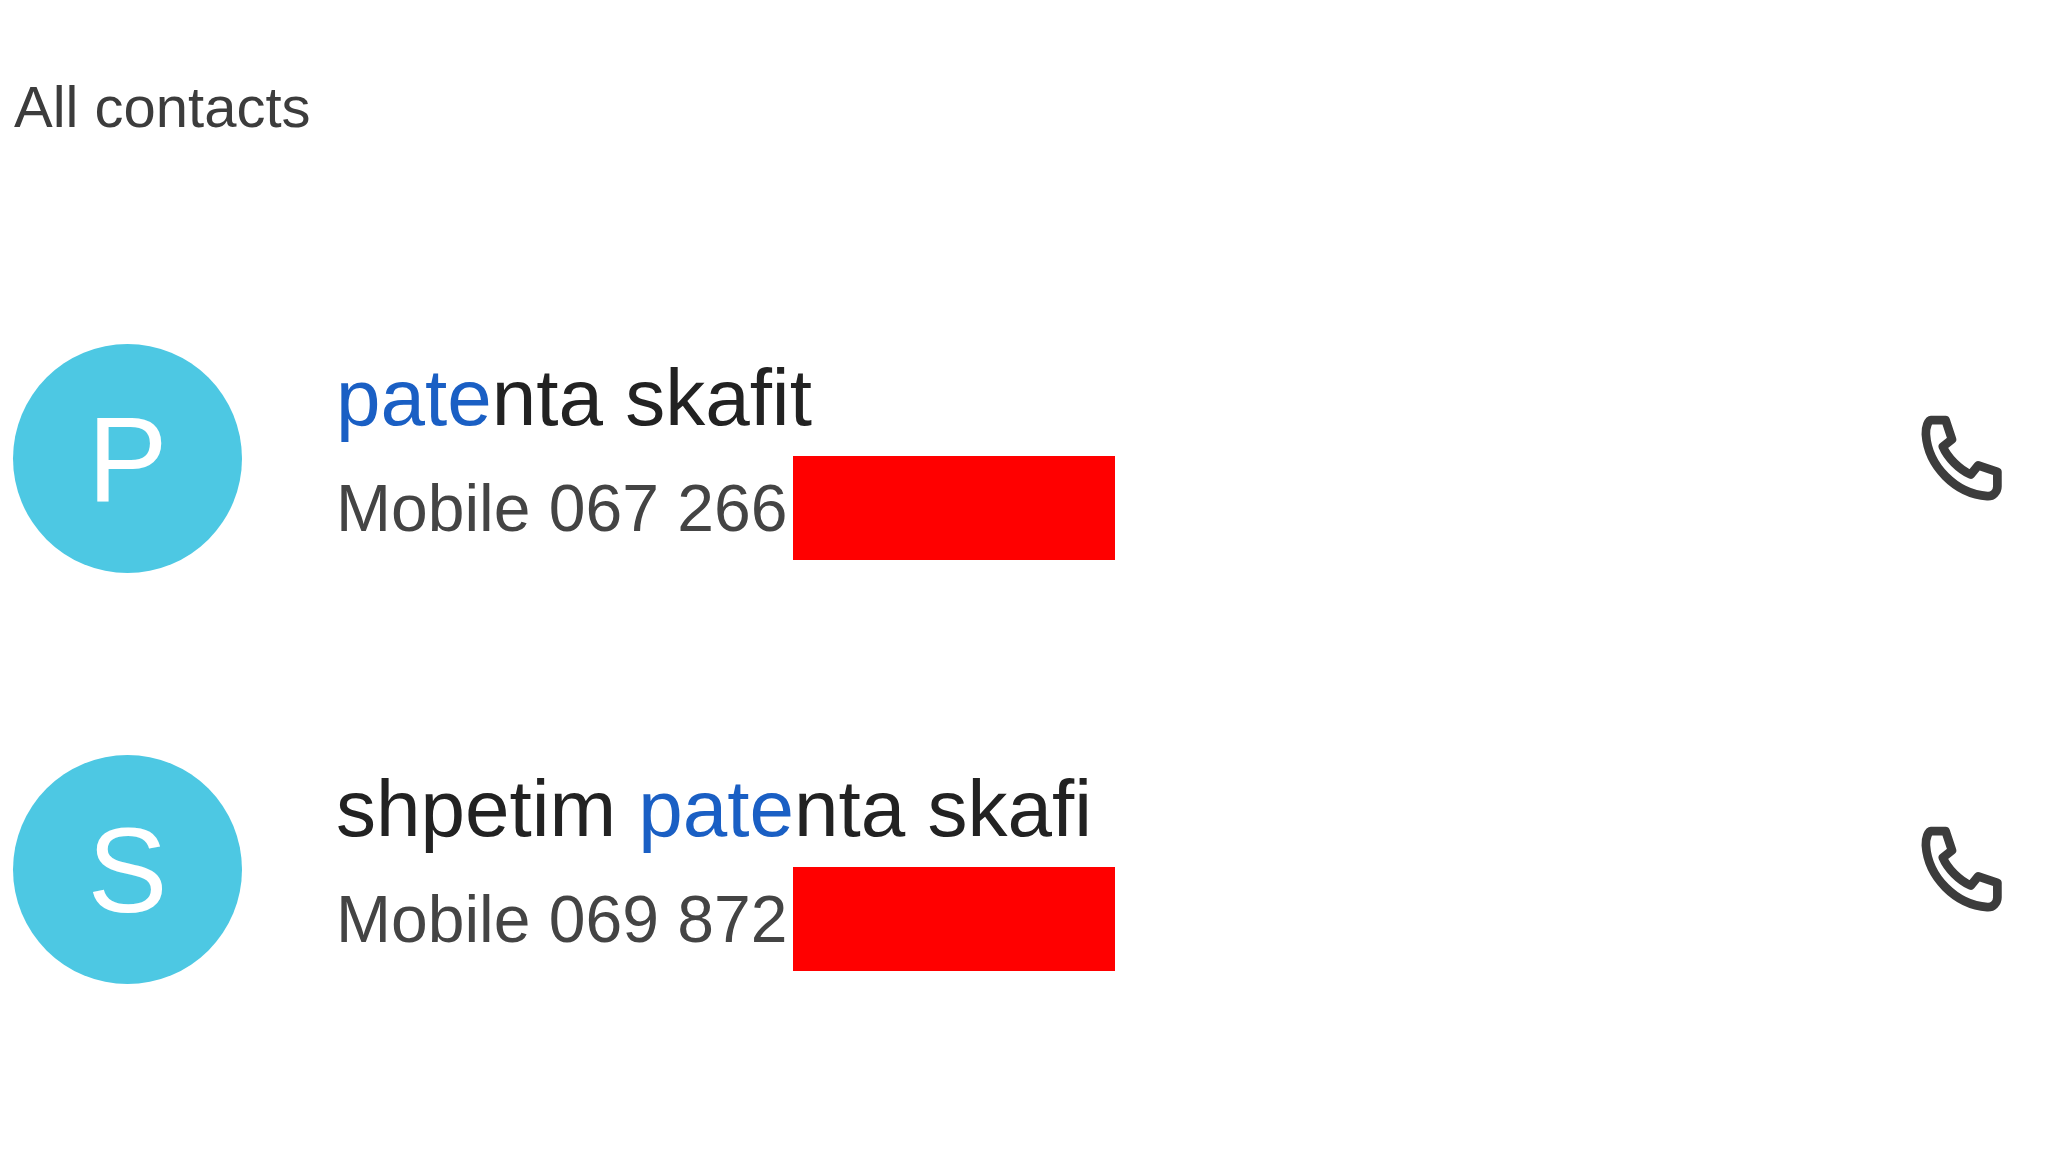 This screenshot has height=1152, width=2048. What do you see at coordinates (127, 458) in the screenshot?
I see `contact-avatar: P` at bounding box center [127, 458].